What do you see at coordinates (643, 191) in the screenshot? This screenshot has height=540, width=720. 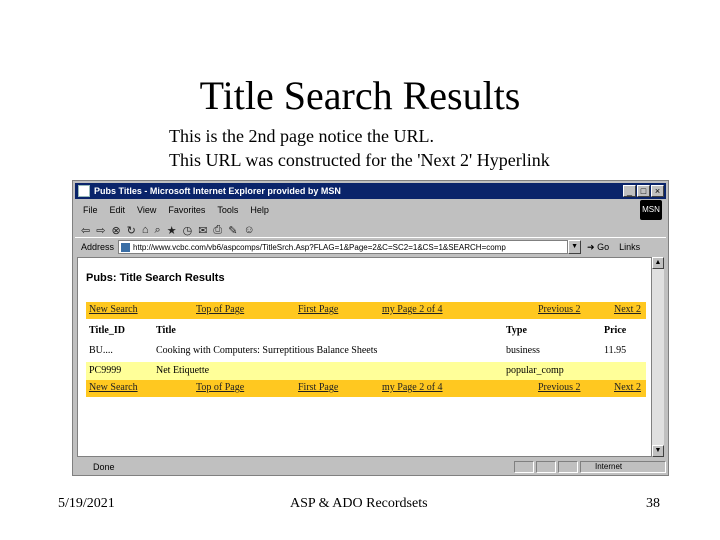 I see `maximize-button: □` at bounding box center [643, 191].